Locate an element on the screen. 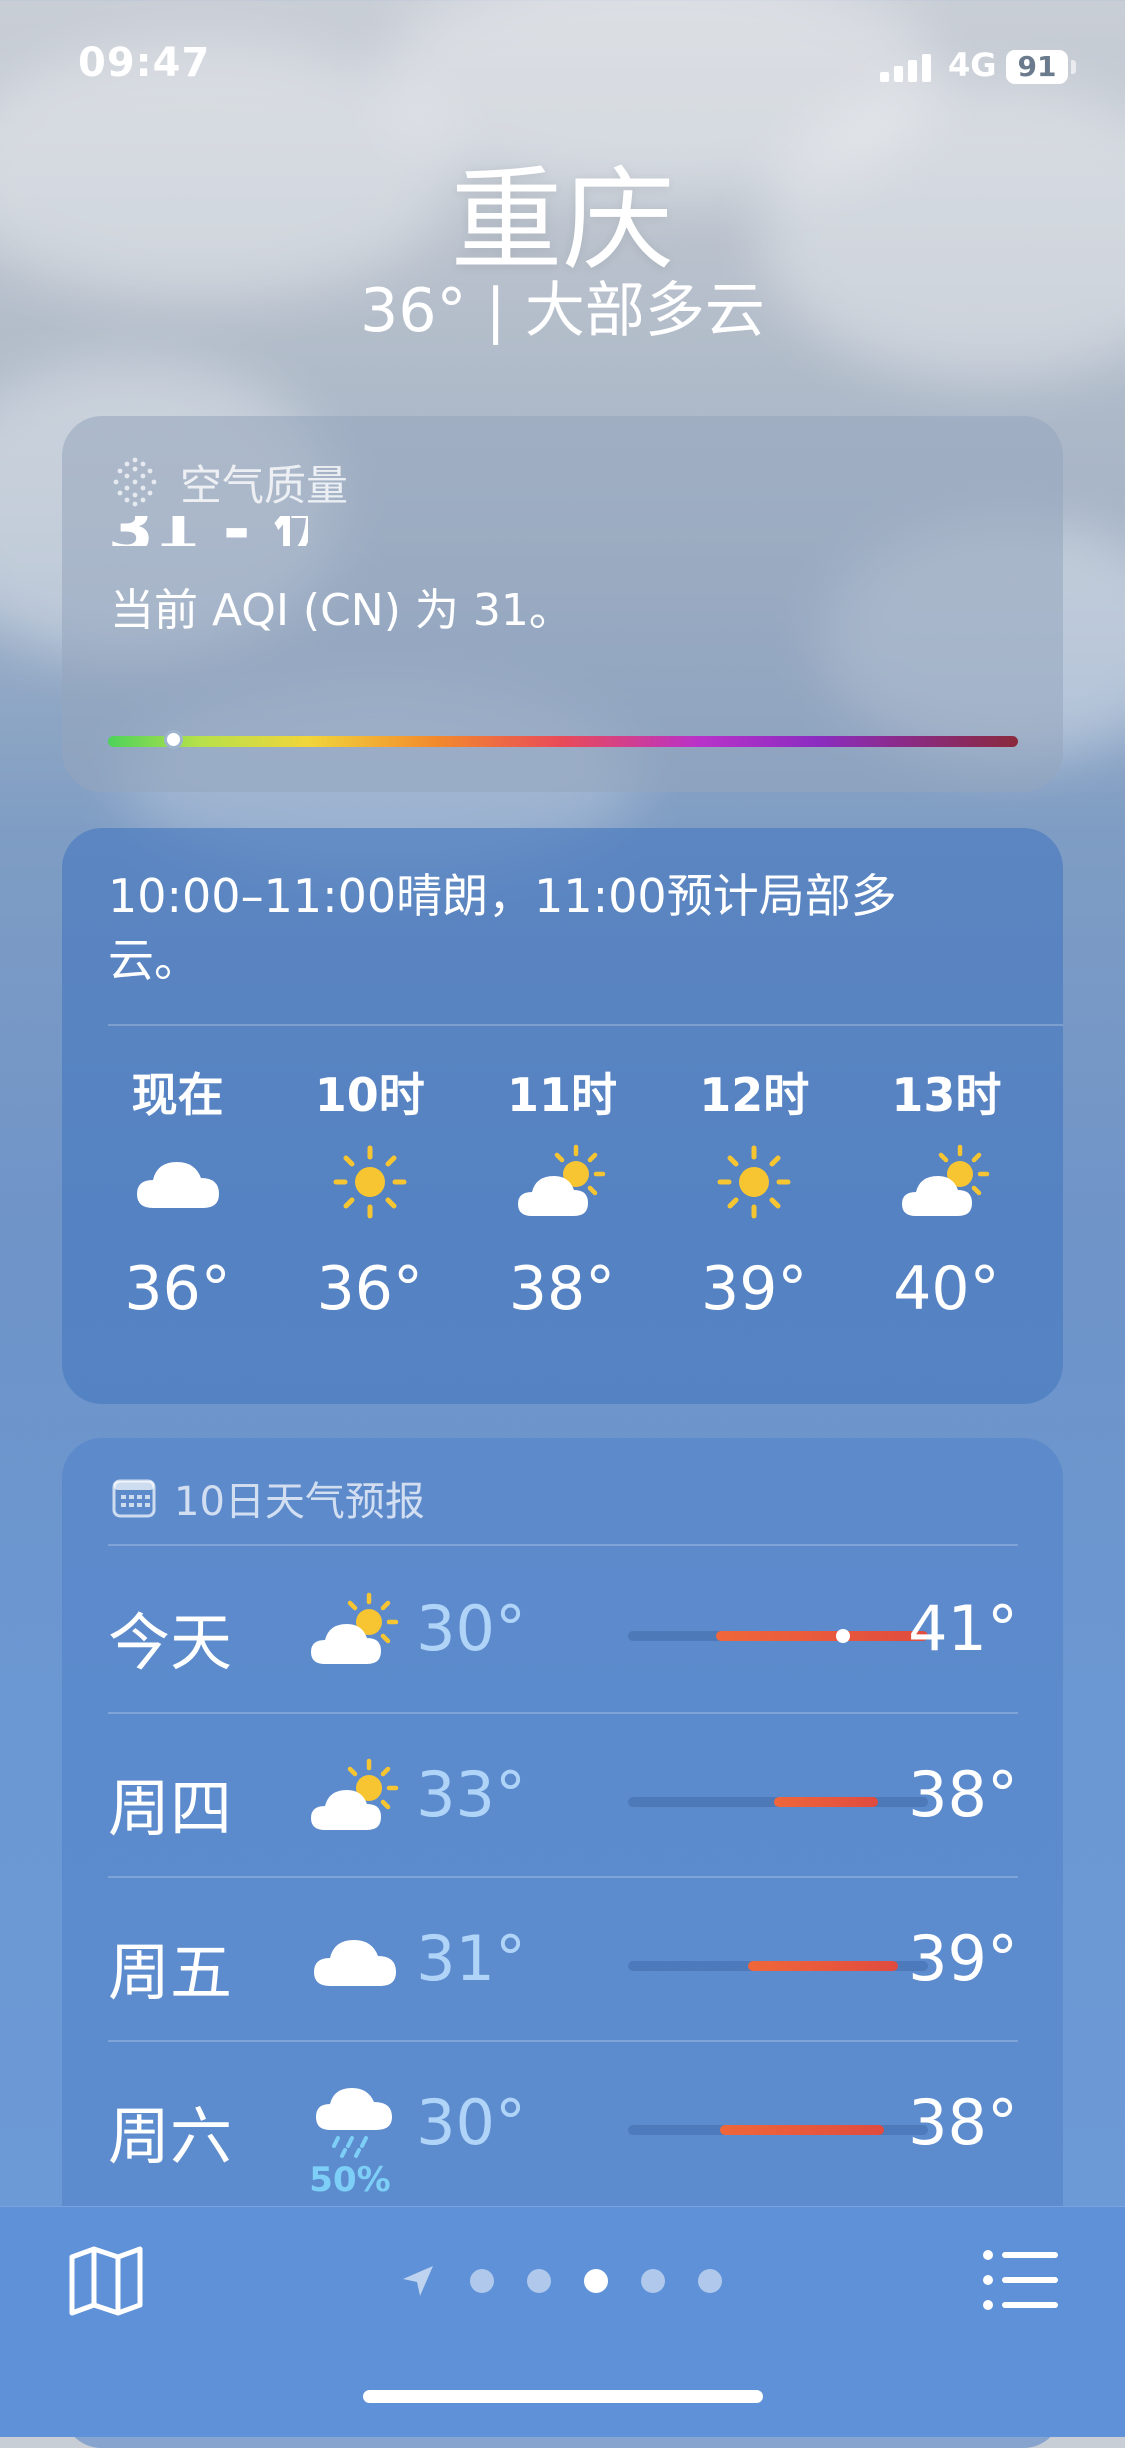 This screenshot has width=1125, height=2448. hour-label: 10时 is located at coordinates (369, 1095).